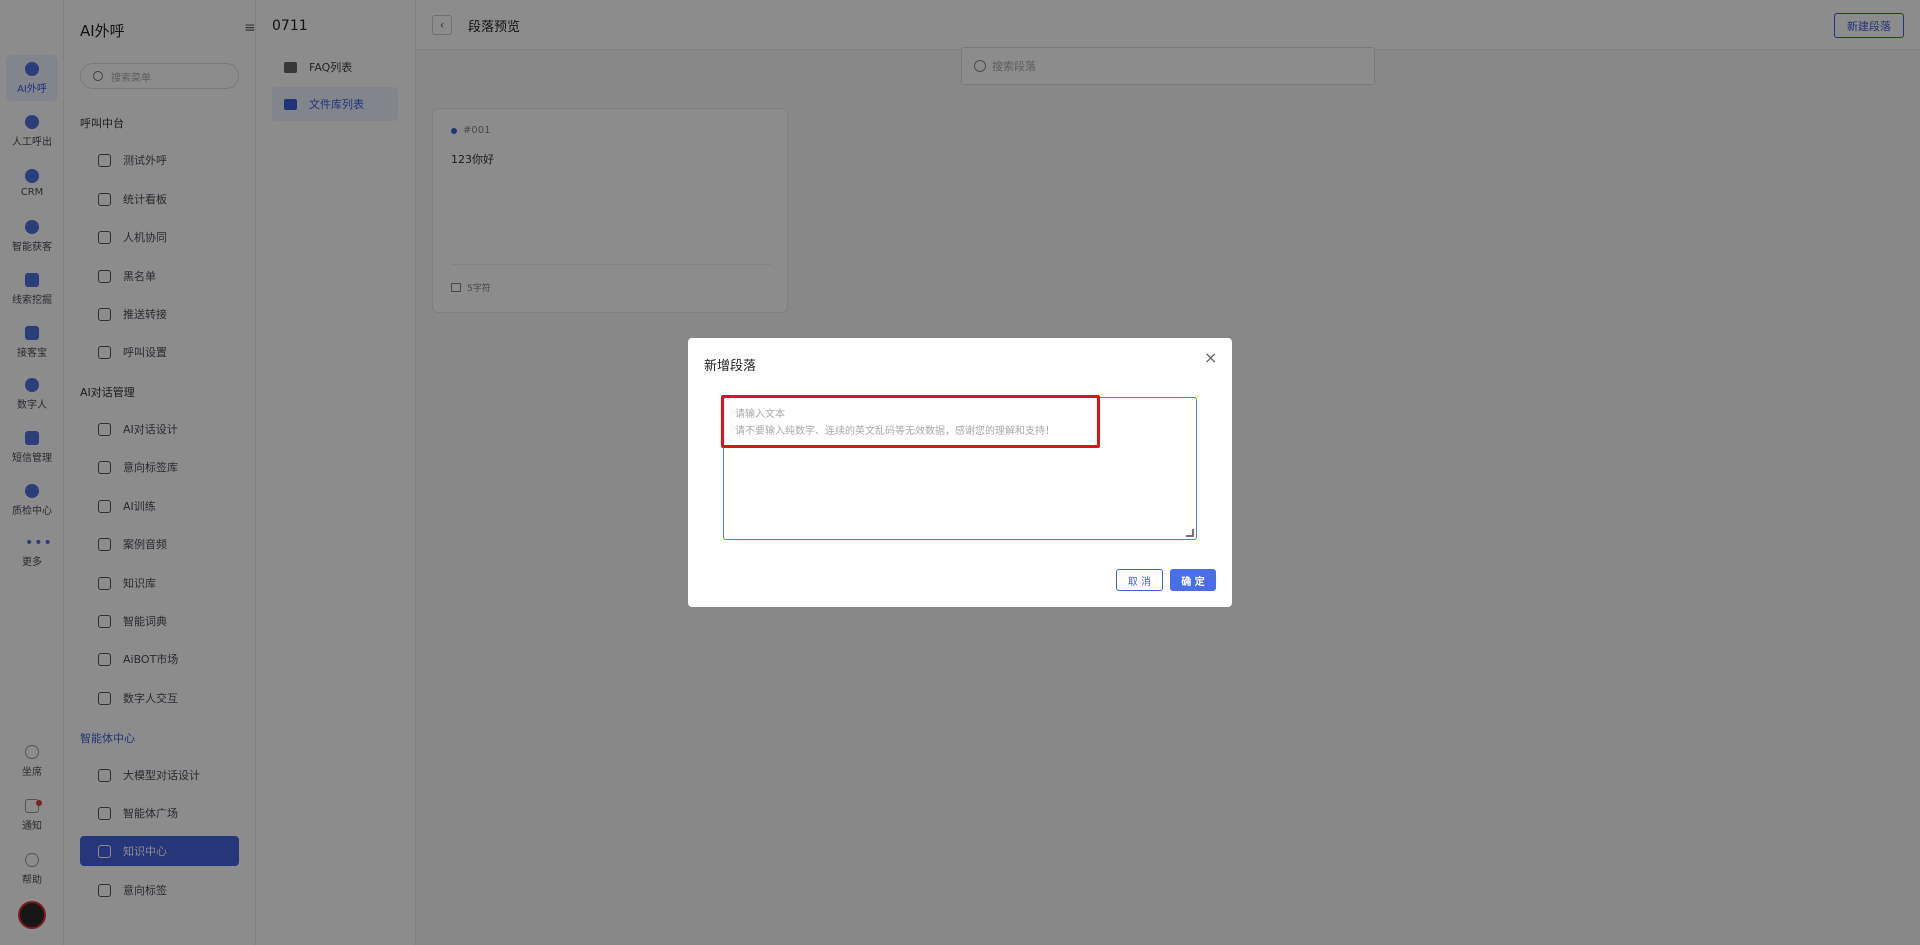 This screenshot has width=1920, height=945. Describe the element at coordinates (1210, 357) in the screenshot. I see `close-icon: ×` at that location.